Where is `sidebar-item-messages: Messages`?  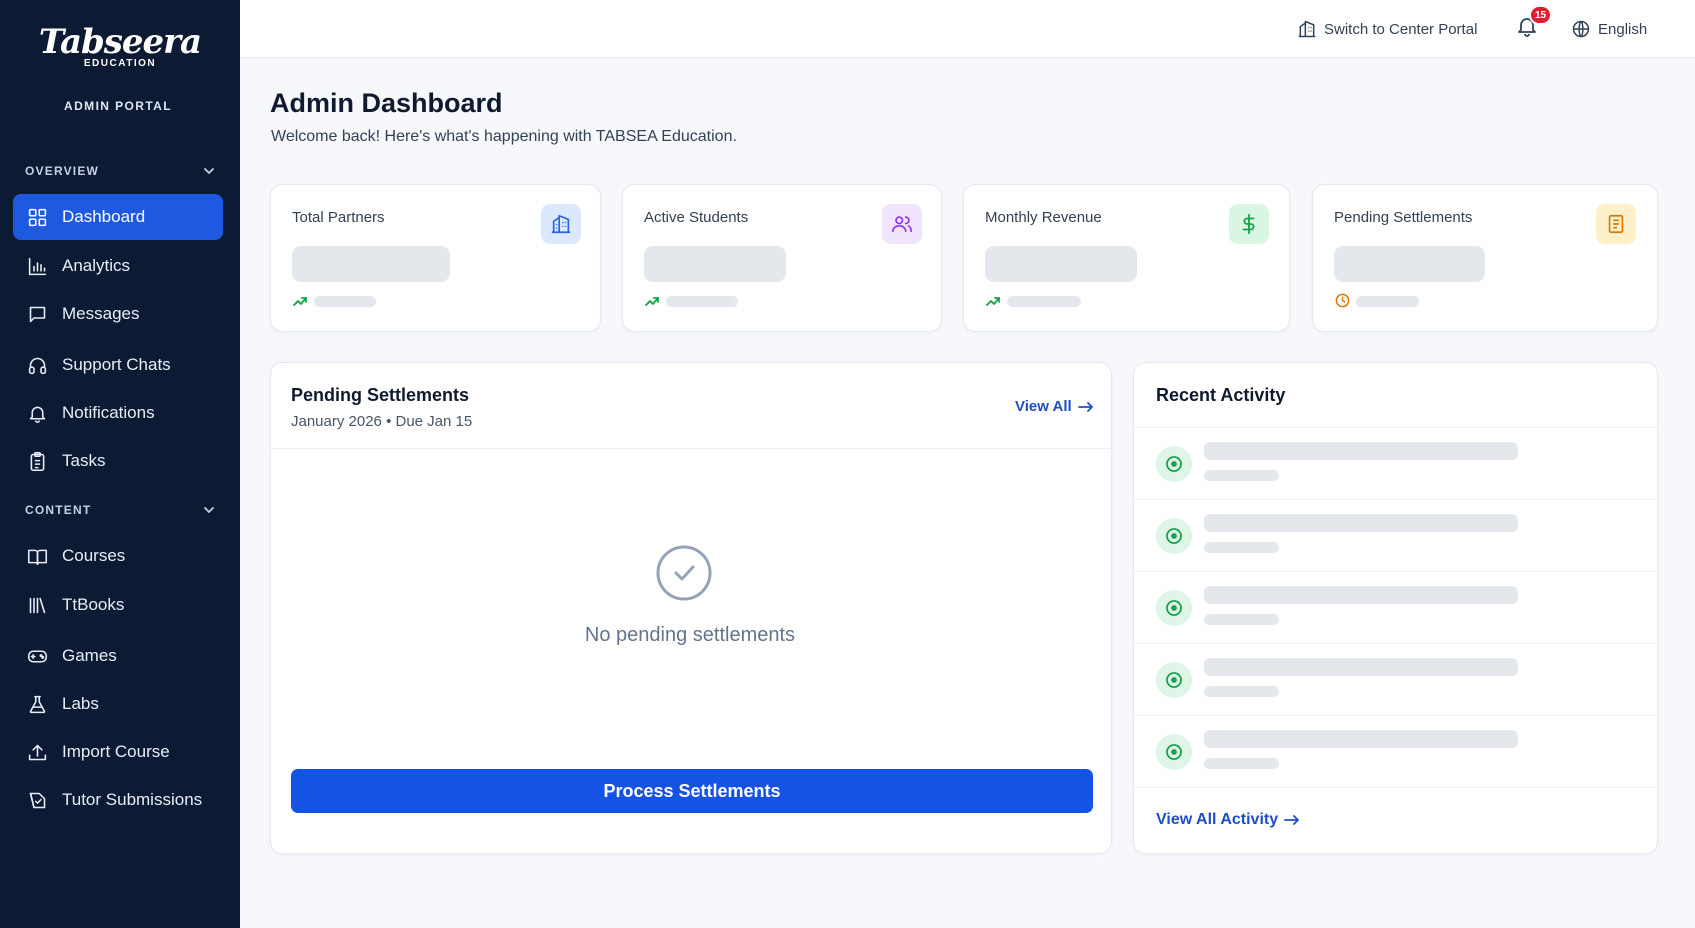
sidebar-item-messages: Messages is located at coordinates (118, 314).